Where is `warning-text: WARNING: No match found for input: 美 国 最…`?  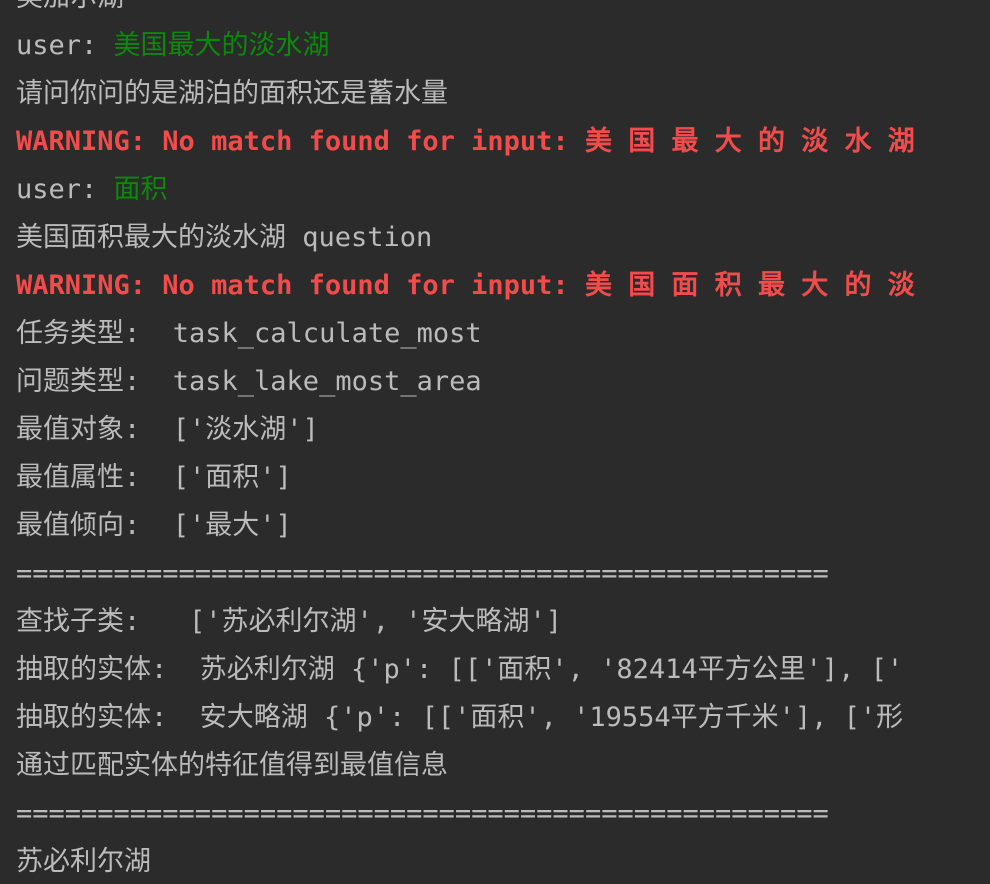
warning-text: WARNING: No match found for input: 美 国 最… is located at coordinates (465, 141).